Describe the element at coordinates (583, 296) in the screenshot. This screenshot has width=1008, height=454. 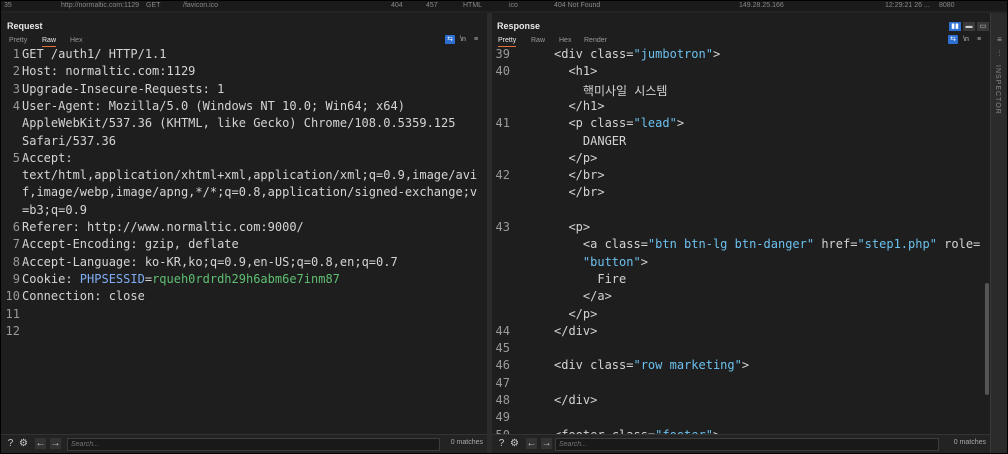
I see `code-token: </a>` at that location.